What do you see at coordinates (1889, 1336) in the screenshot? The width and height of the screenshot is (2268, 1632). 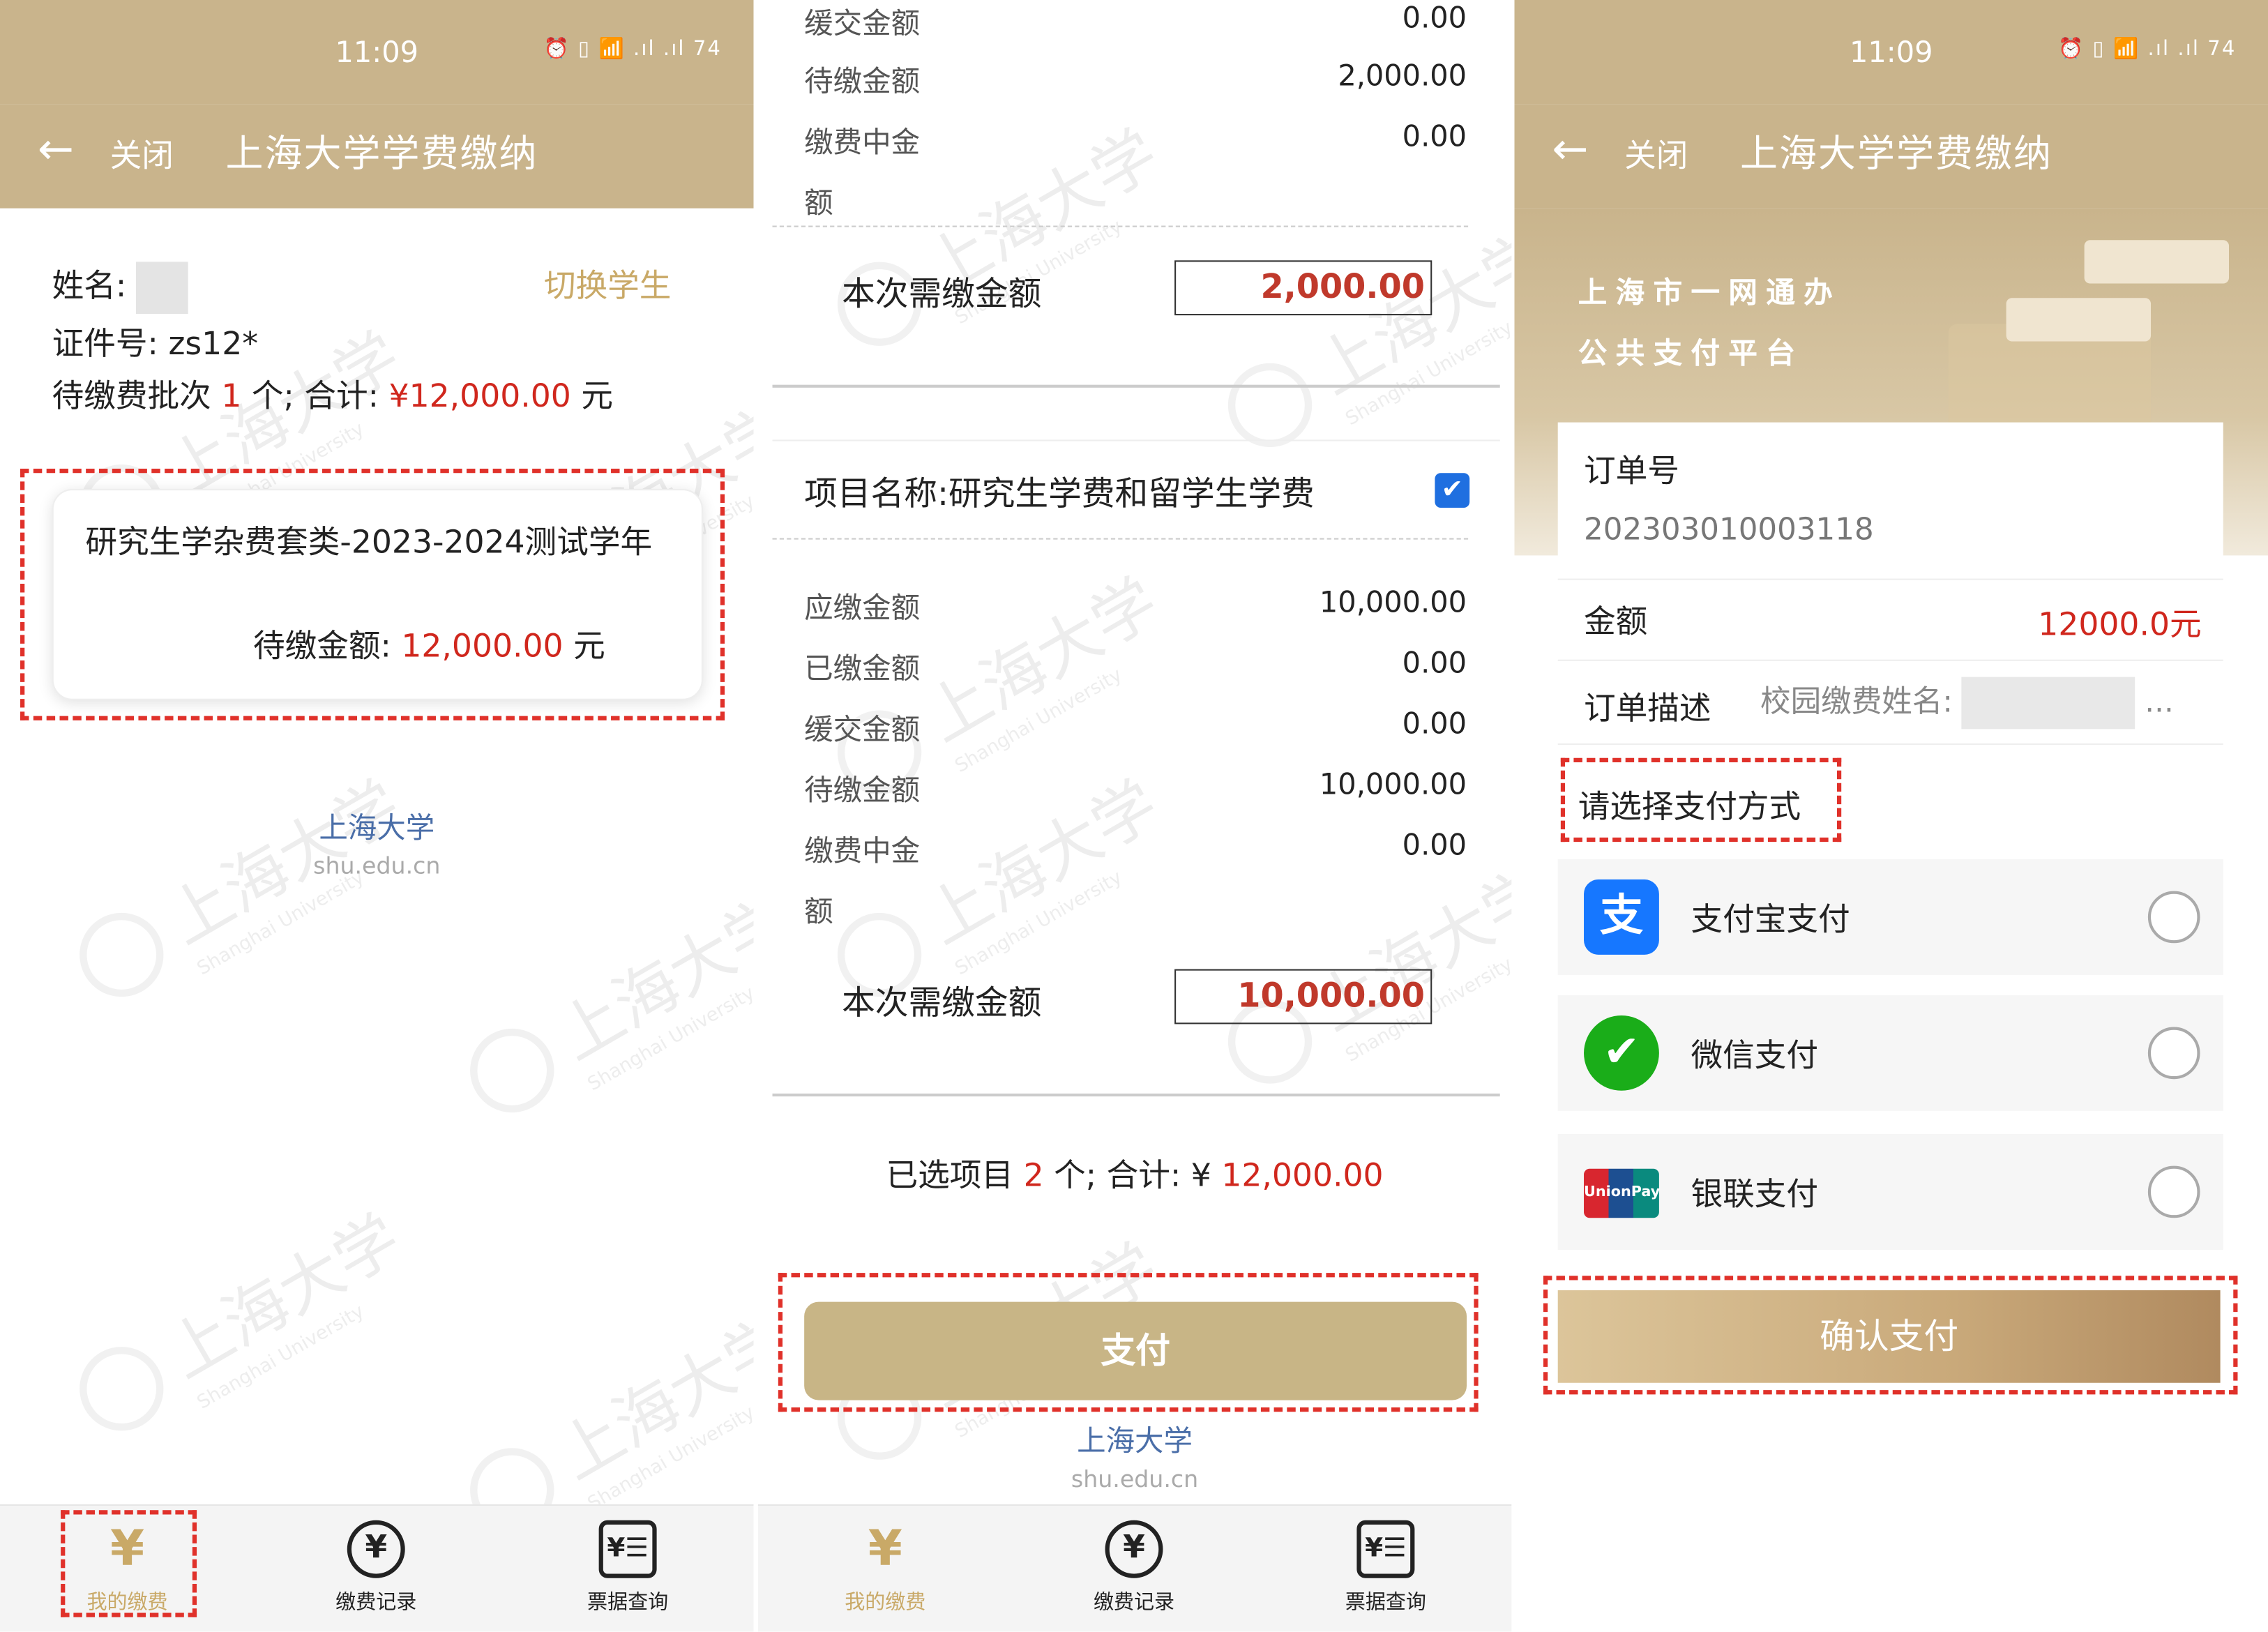 I see `confirm-pay-button: 确认支付` at bounding box center [1889, 1336].